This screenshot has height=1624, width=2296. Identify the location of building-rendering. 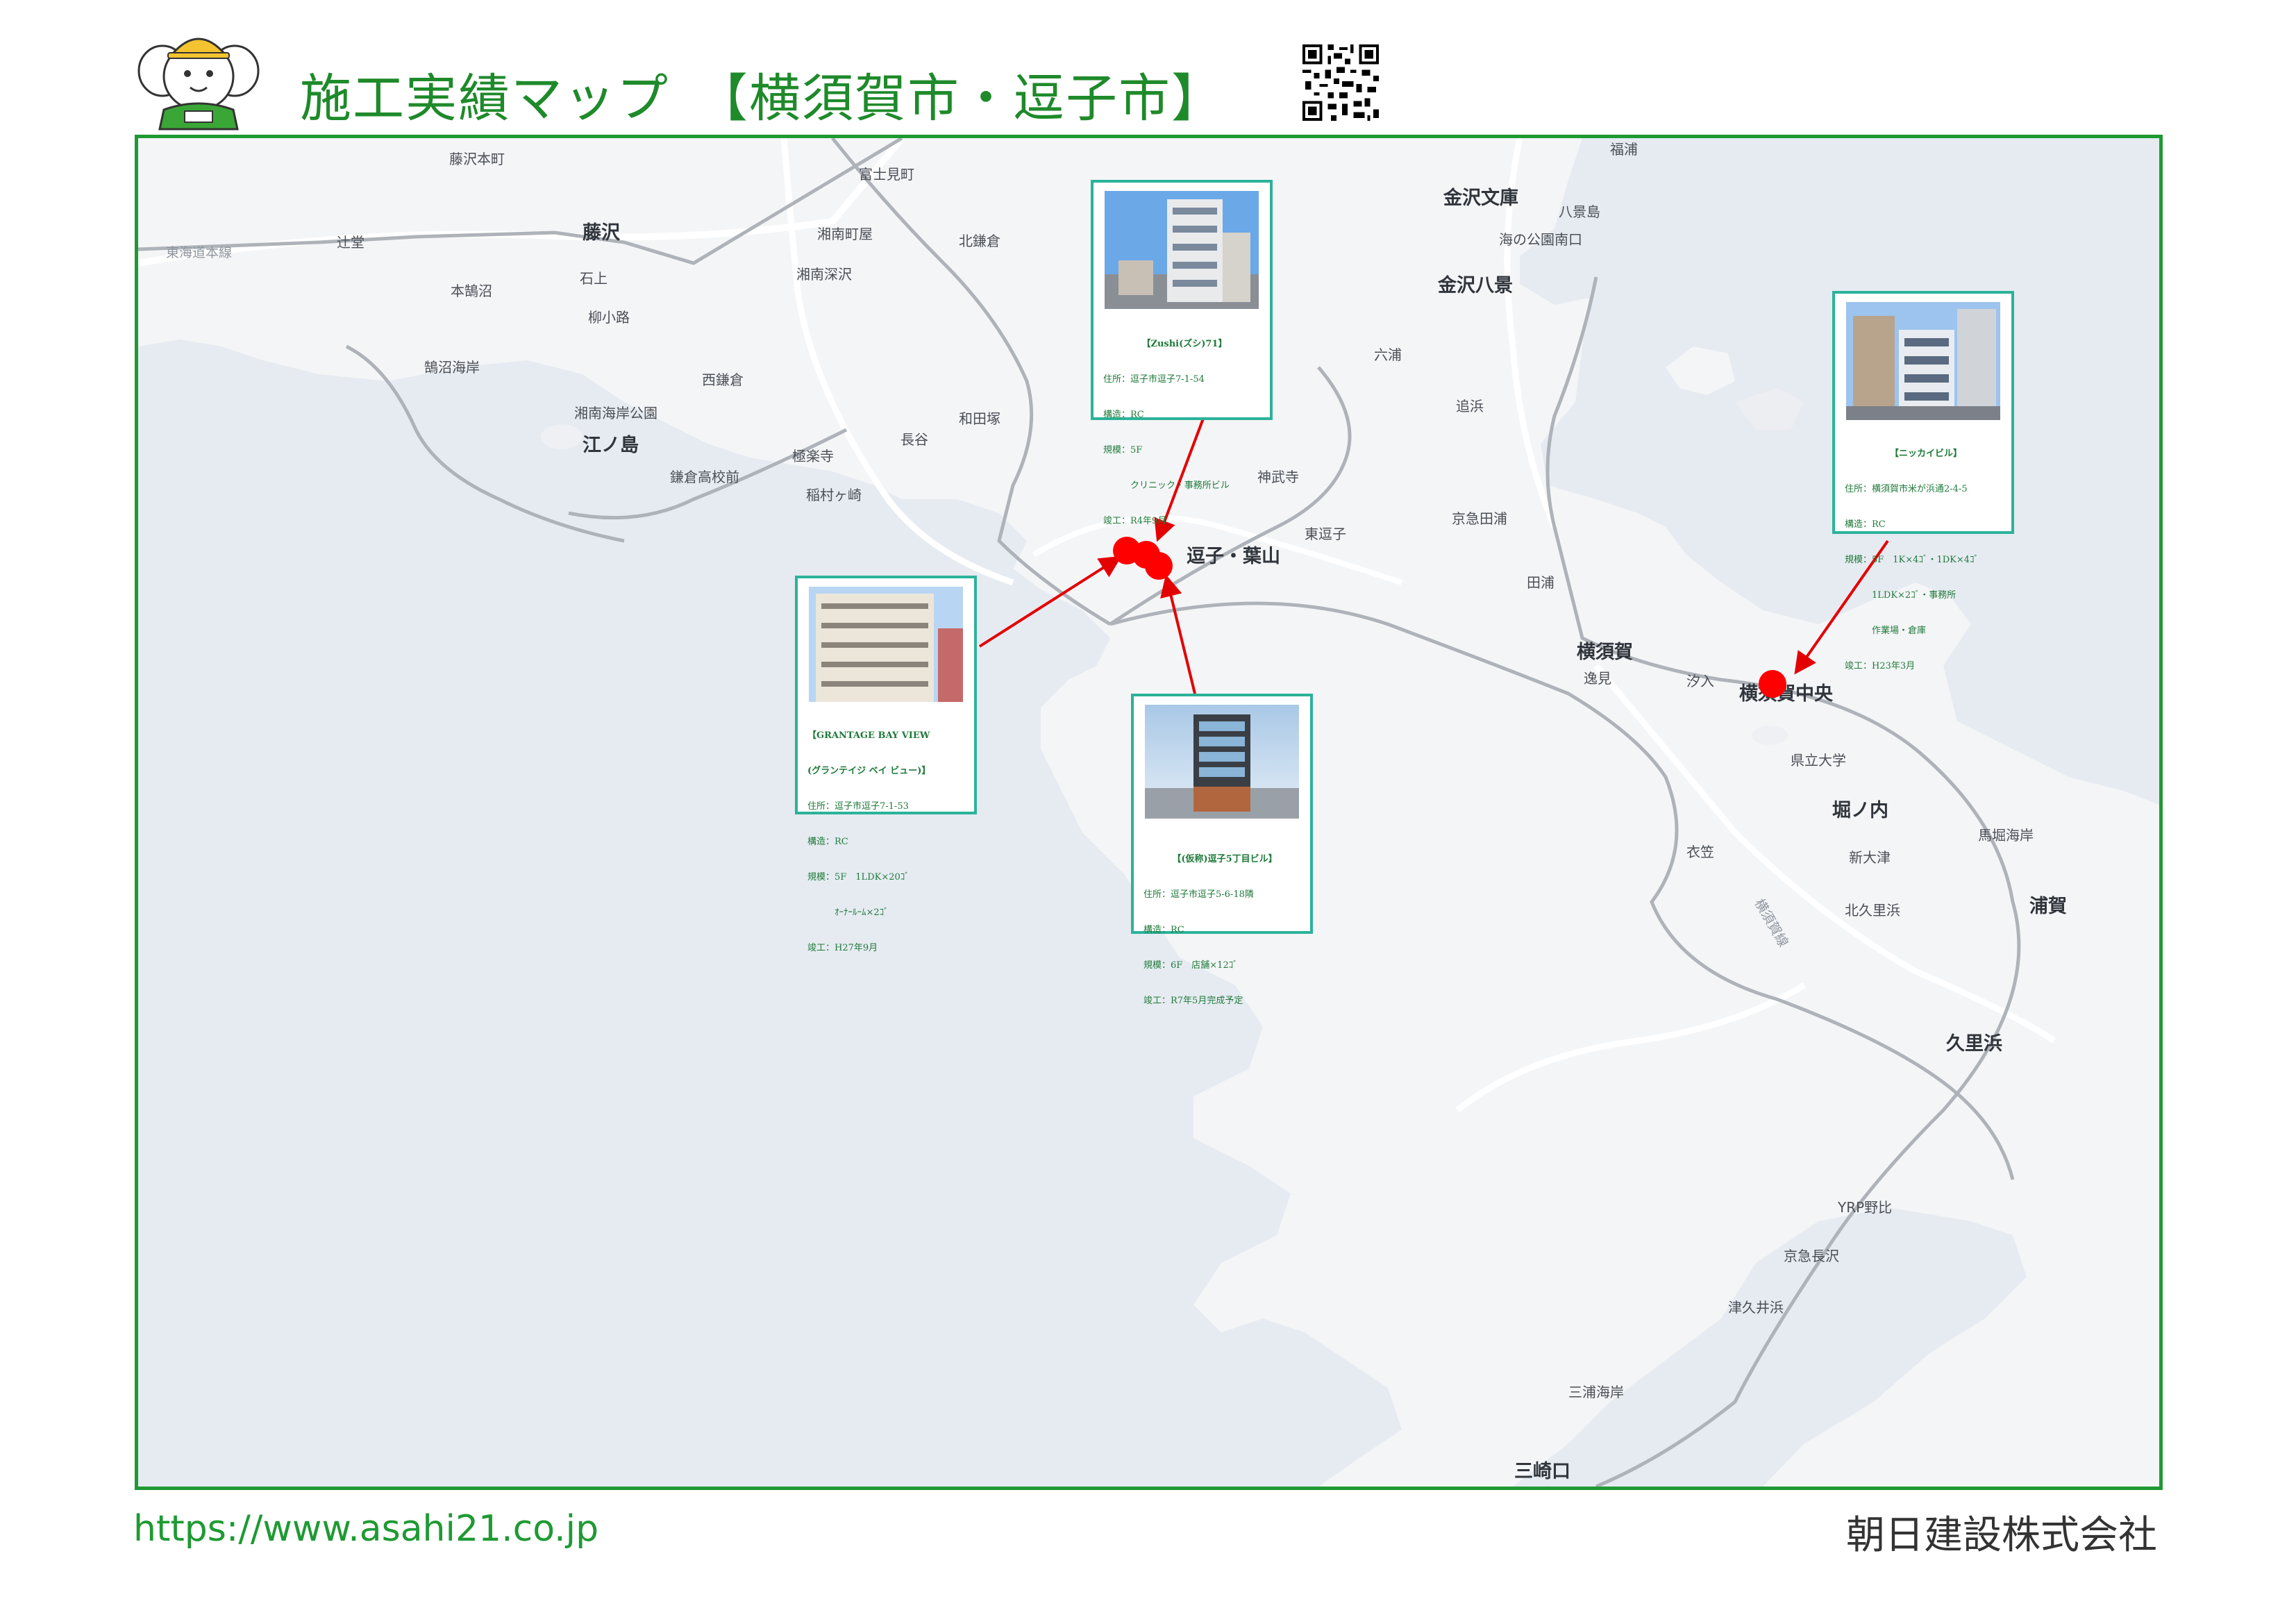
(1222, 762).